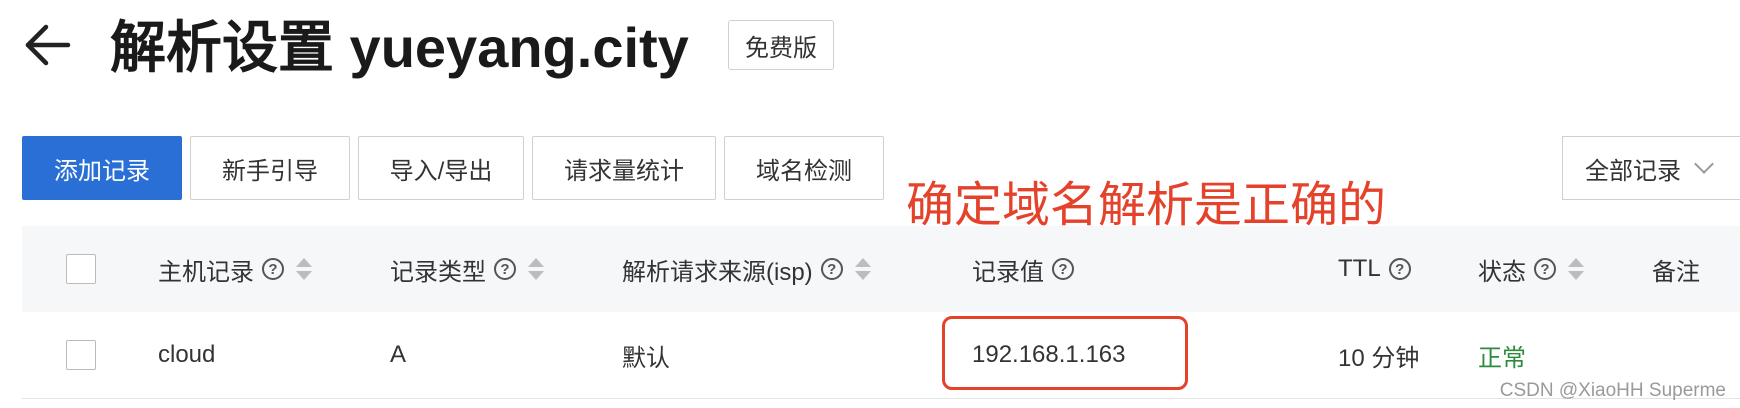 Image resolution: width=1740 pixels, height=408 pixels. Describe the element at coordinates (1359, 268) in the screenshot. I see `column-label: TTL` at that location.